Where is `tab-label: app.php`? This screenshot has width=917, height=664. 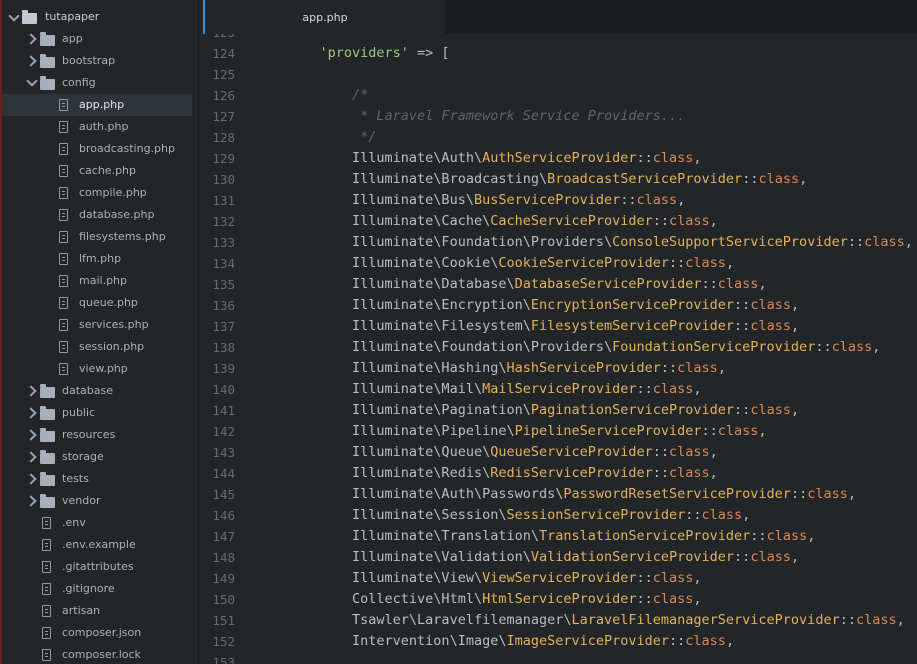
tab-label: app.php is located at coordinates (325, 17).